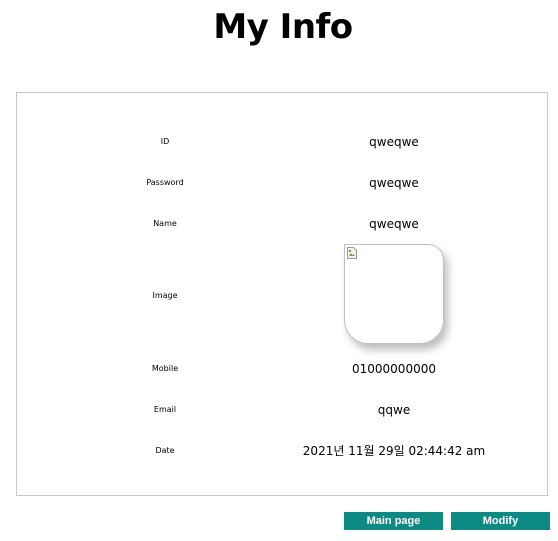  Describe the element at coordinates (500, 521) in the screenshot. I see `modify-button: Modify` at that location.